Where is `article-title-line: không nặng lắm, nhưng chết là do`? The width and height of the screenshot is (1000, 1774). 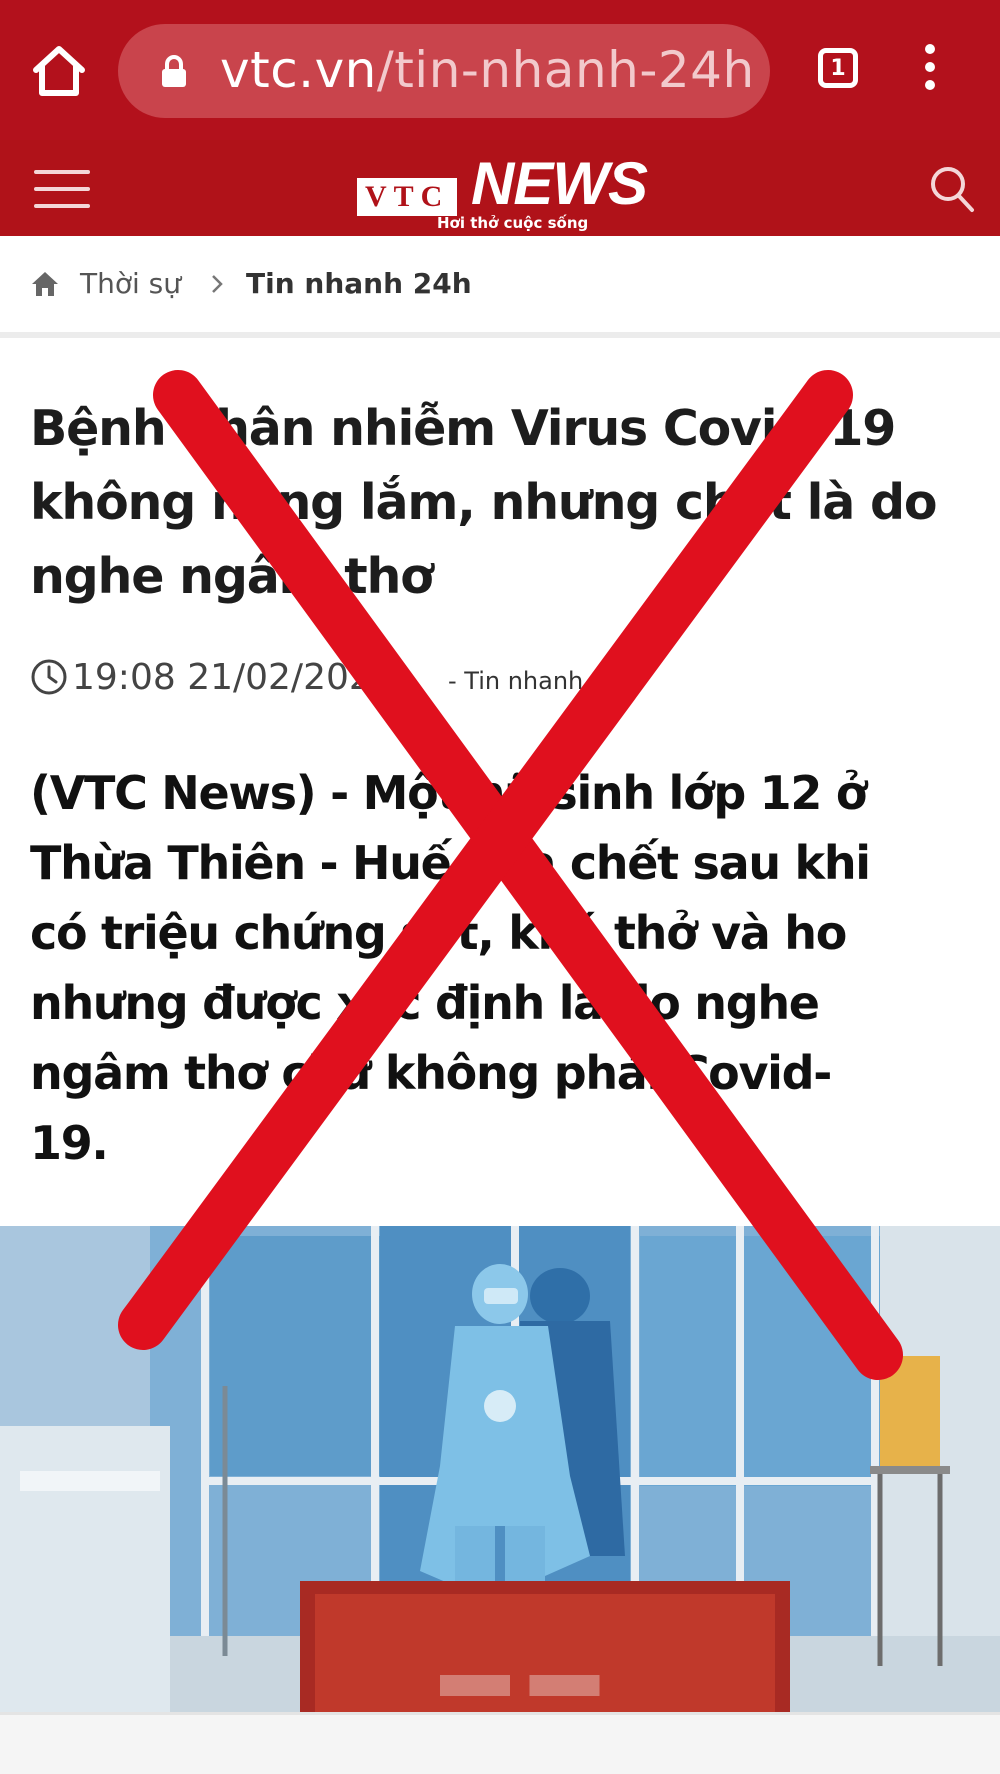
article-title-line: không nặng lắm, nhưng chết là do is located at coordinates (483, 502).